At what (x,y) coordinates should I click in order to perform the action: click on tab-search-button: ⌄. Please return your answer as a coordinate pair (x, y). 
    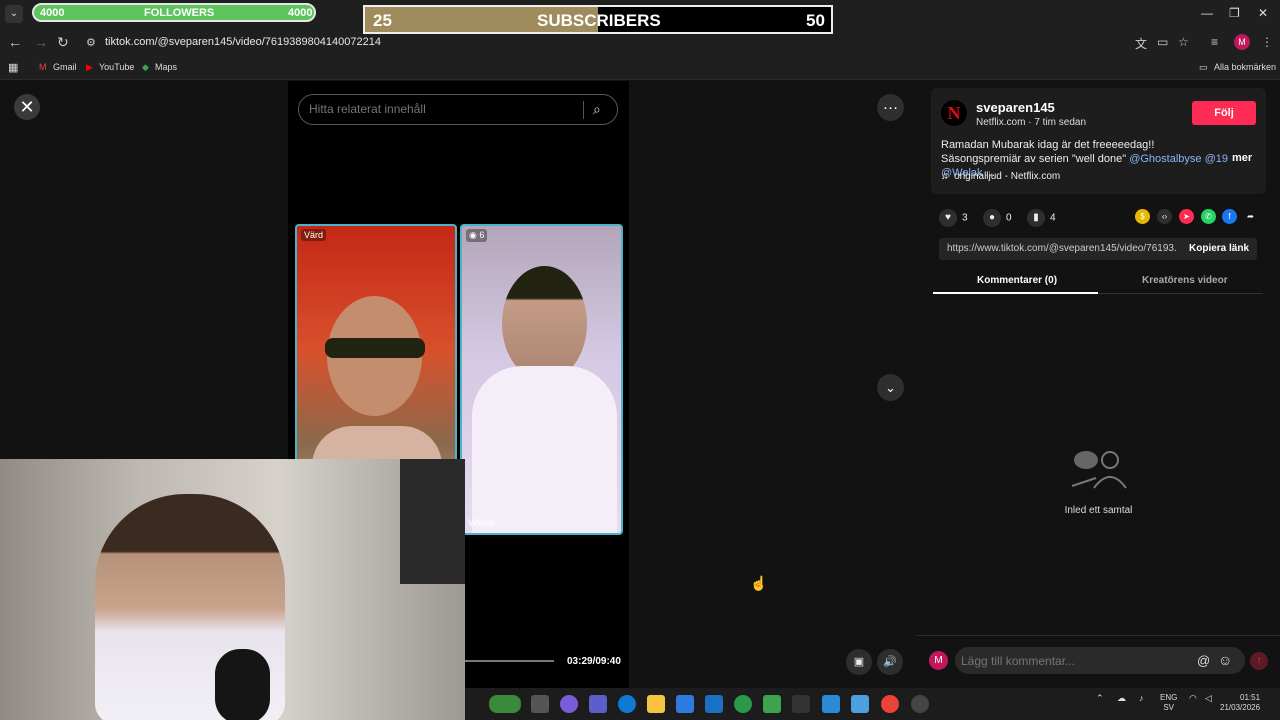
    Looking at the image, I should click on (14, 14).